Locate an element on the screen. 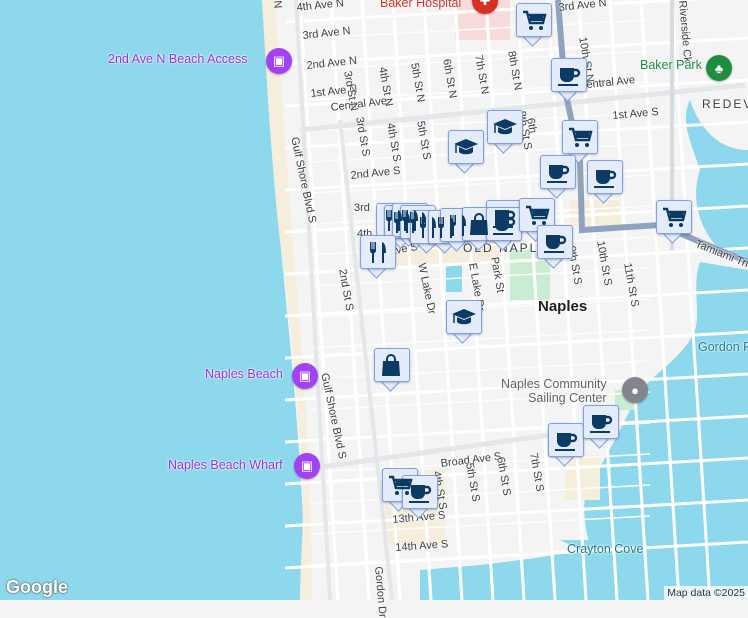 The image size is (748, 618). marker-fork-knife is located at coordinates (378, 257).